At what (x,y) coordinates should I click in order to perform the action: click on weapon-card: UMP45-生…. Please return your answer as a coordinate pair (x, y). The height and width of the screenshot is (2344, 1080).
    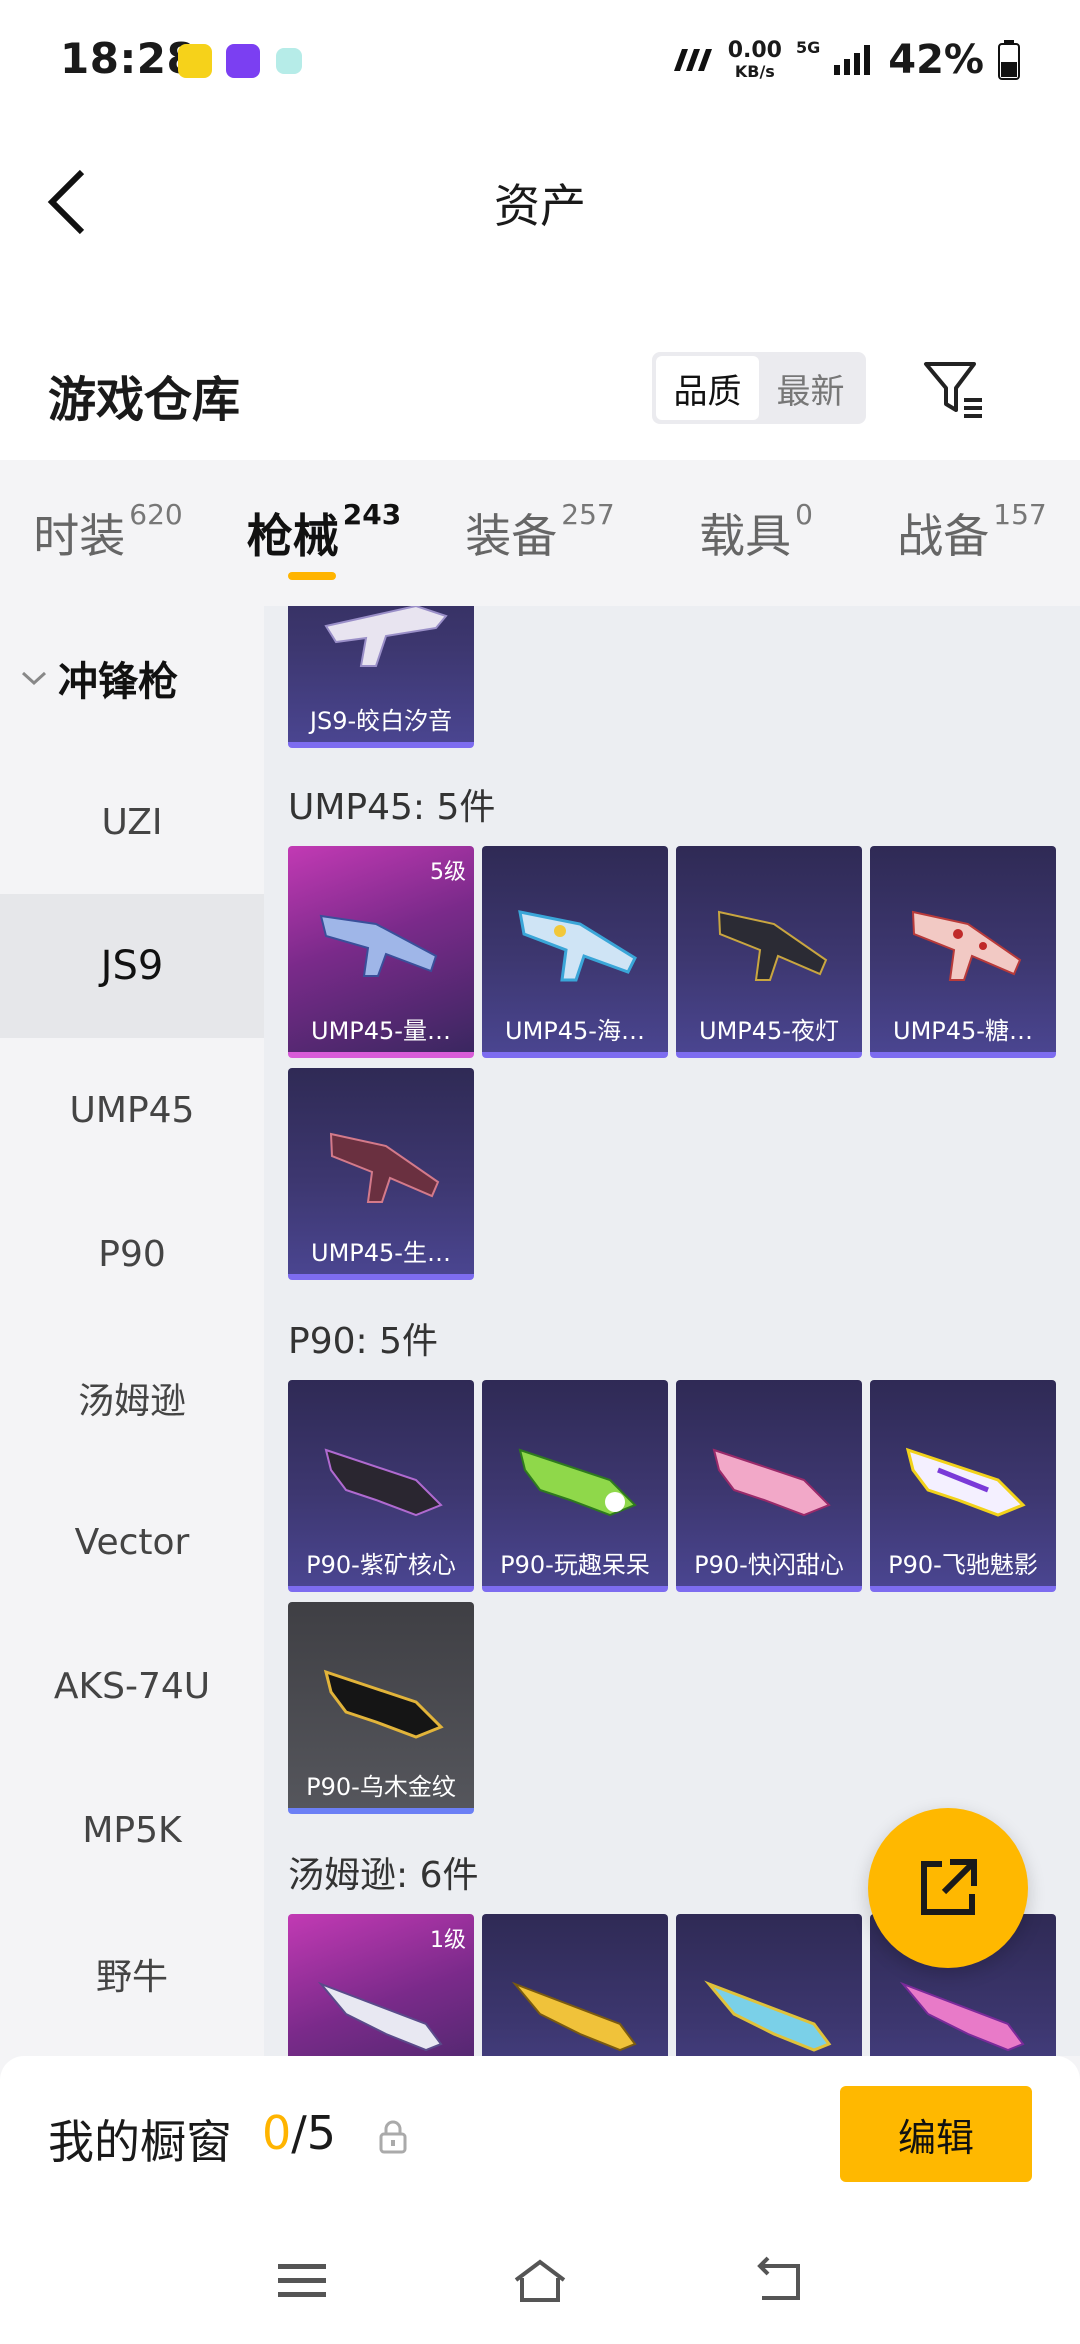
    Looking at the image, I should click on (381, 1174).